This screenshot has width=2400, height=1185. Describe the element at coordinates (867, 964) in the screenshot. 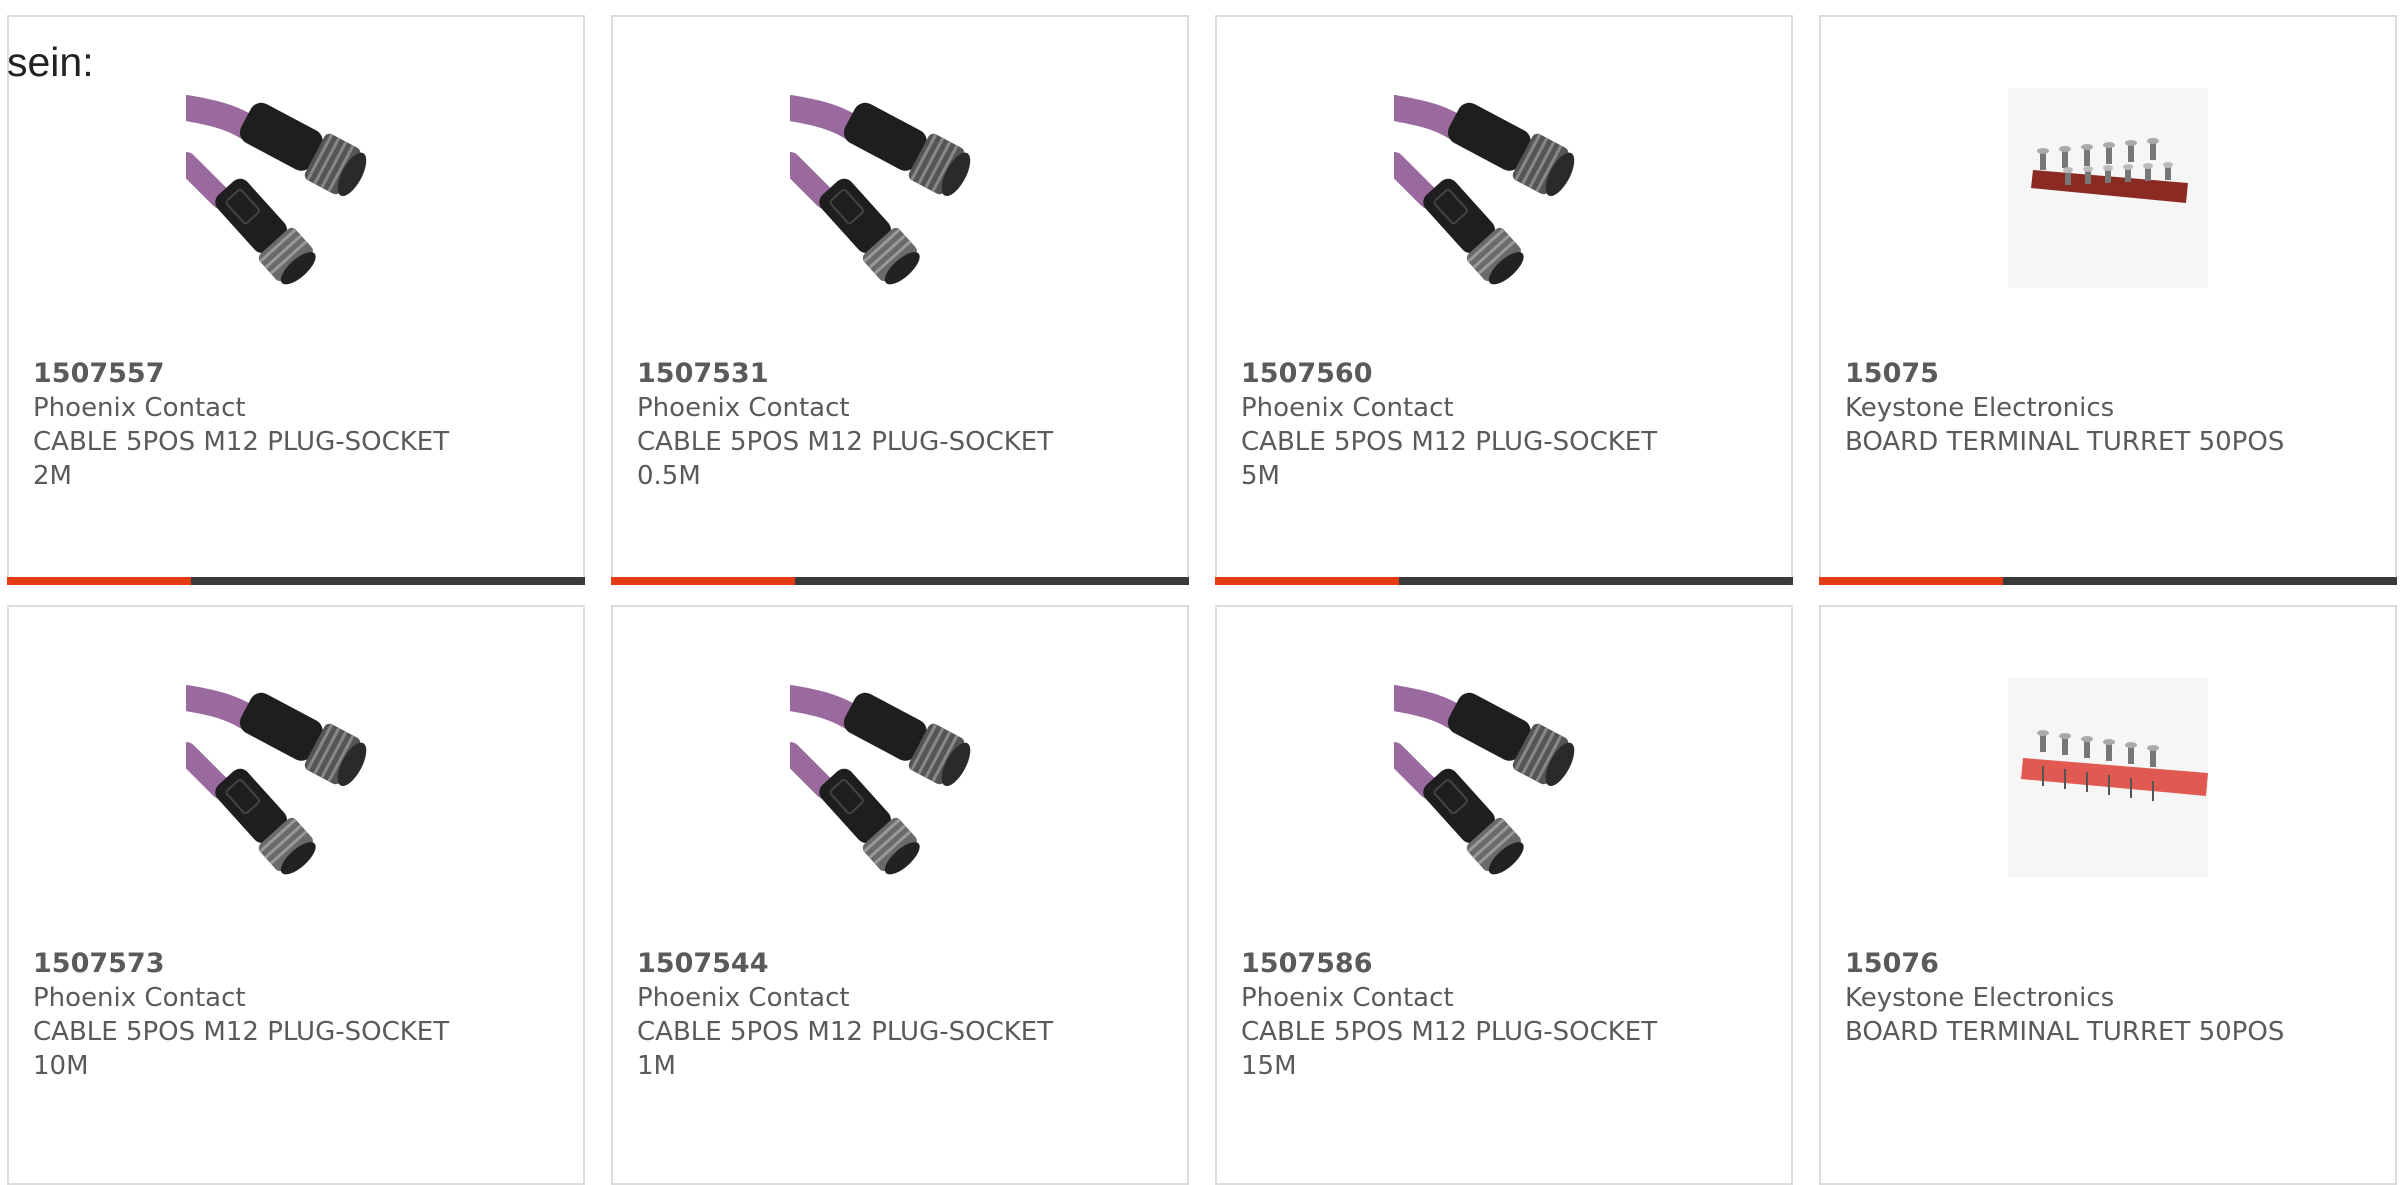

I see `part-number-link: 1507544` at that location.